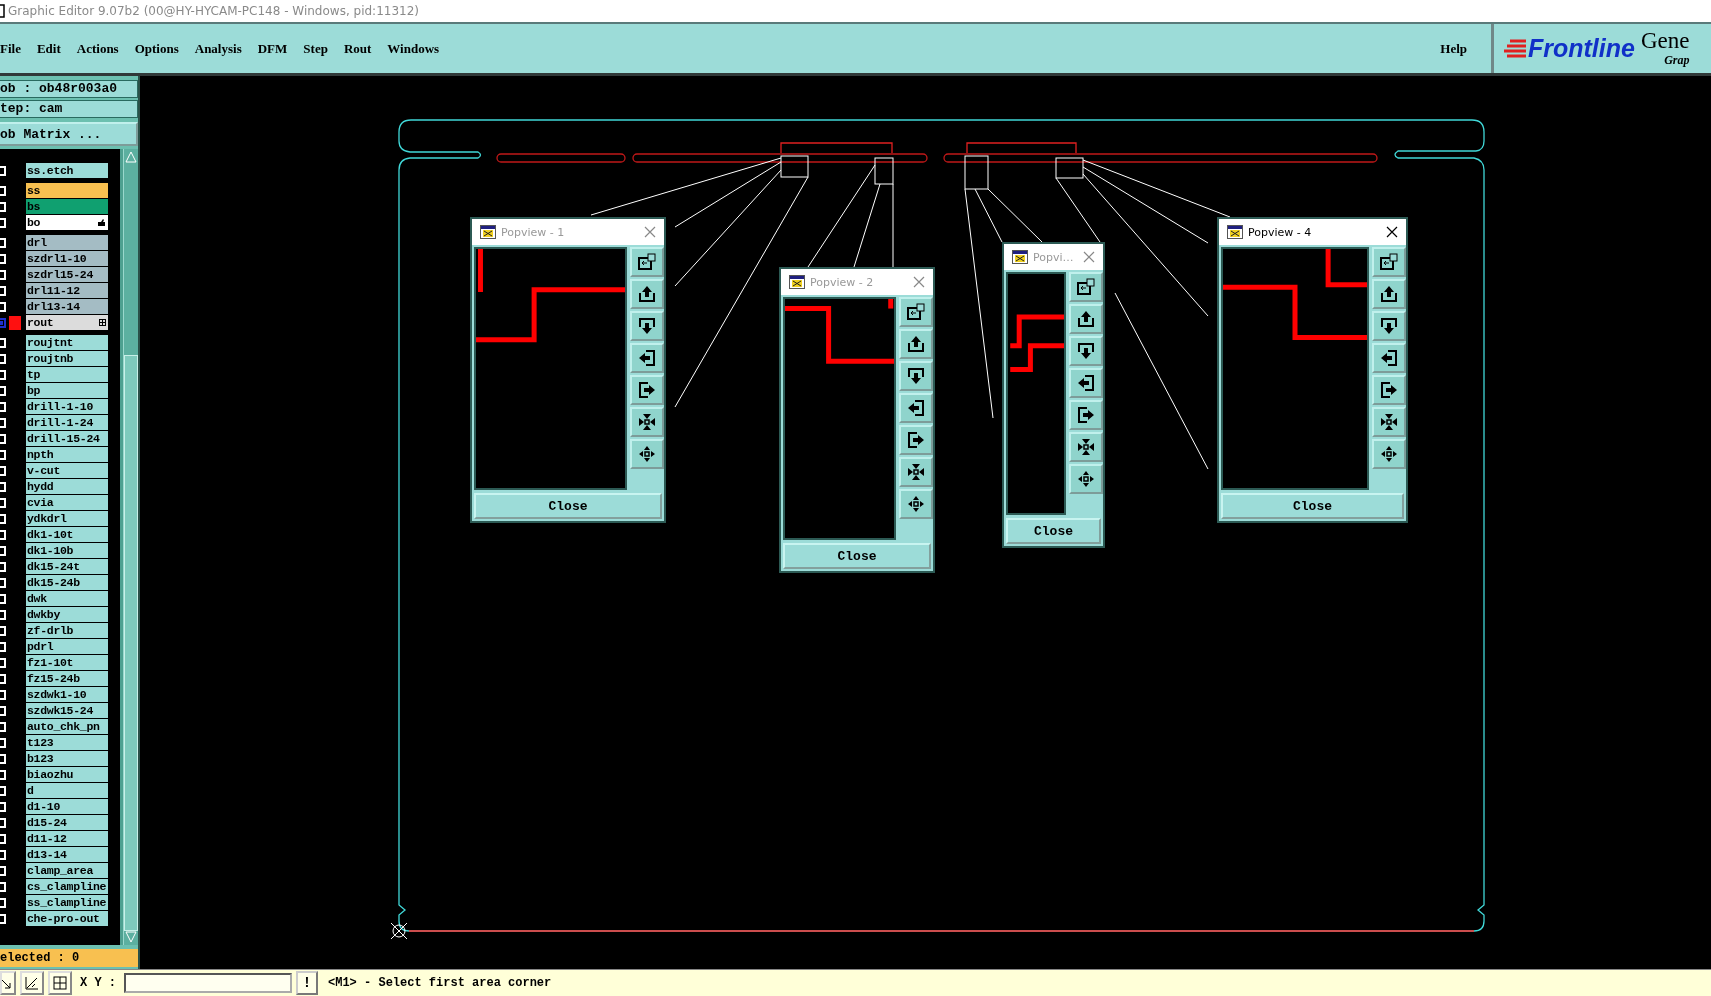 The image size is (1711, 996). What do you see at coordinates (67, 918) in the screenshot?
I see `layer-item: che-pro-out` at bounding box center [67, 918].